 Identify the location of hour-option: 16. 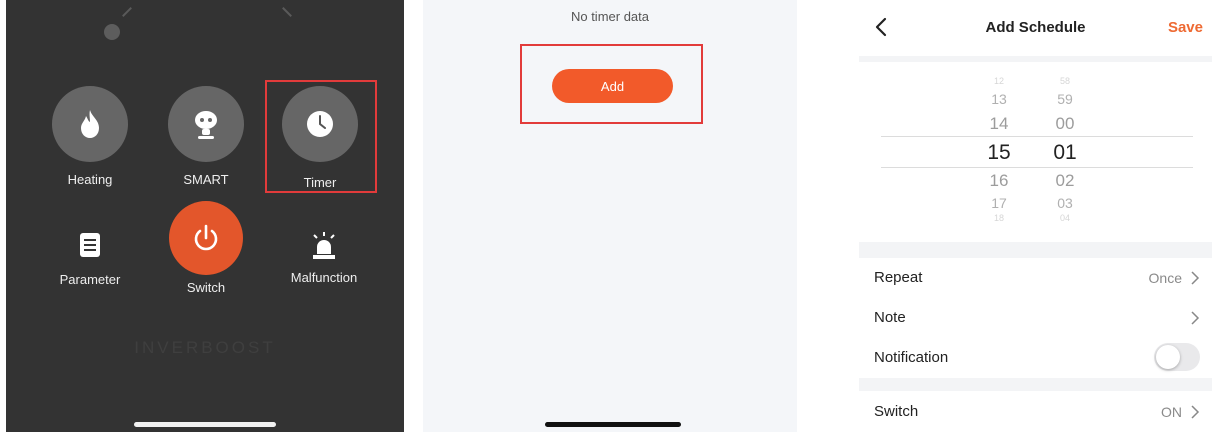
(999, 181).